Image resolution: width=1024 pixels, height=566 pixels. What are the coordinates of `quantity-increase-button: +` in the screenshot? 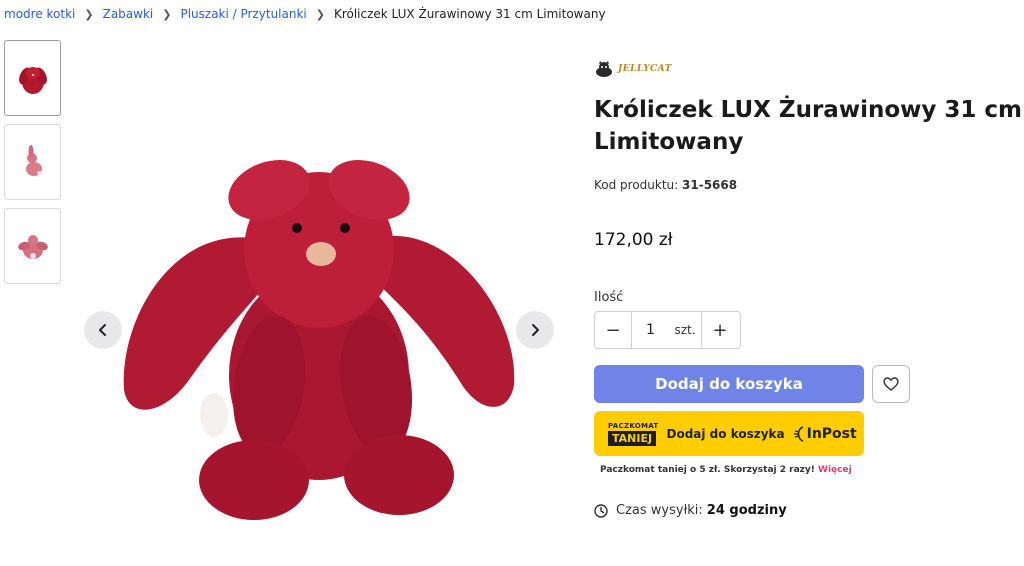 It's located at (720, 330).